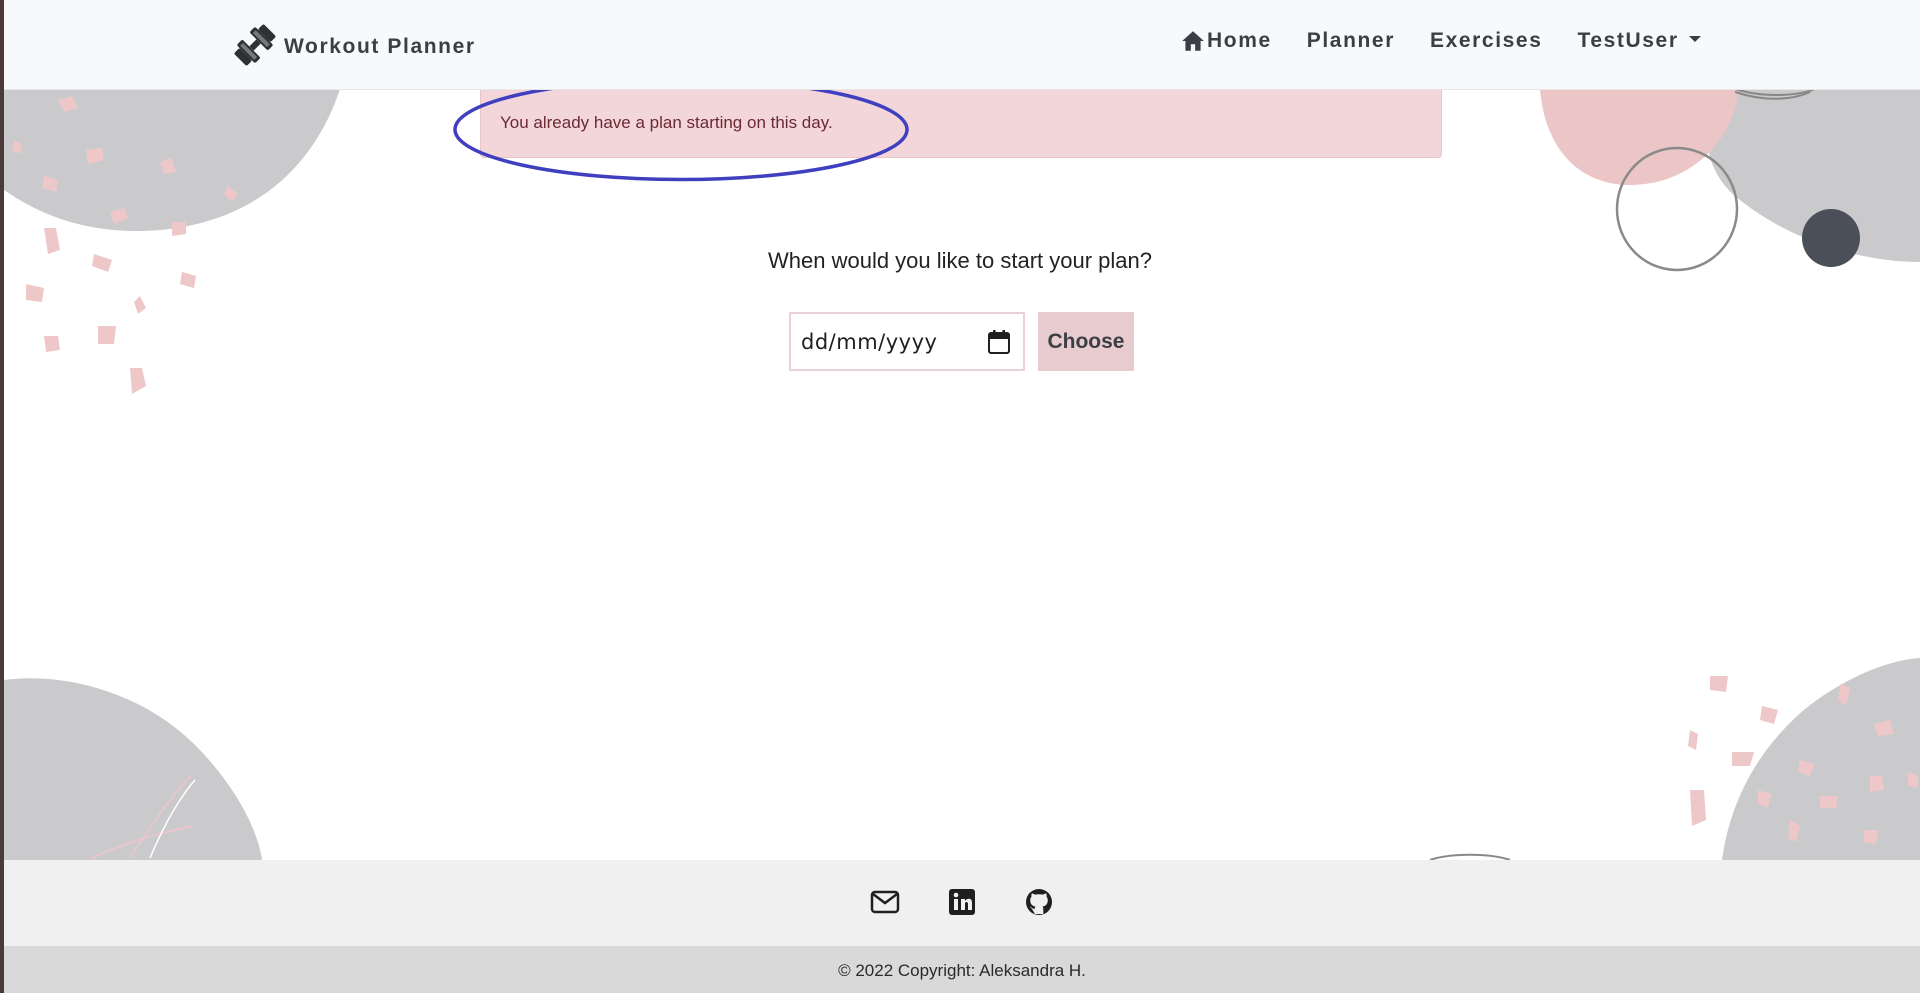 This screenshot has height=996, width=1920. What do you see at coordinates (380, 46) in the screenshot?
I see `brand-name: Workout Planner` at bounding box center [380, 46].